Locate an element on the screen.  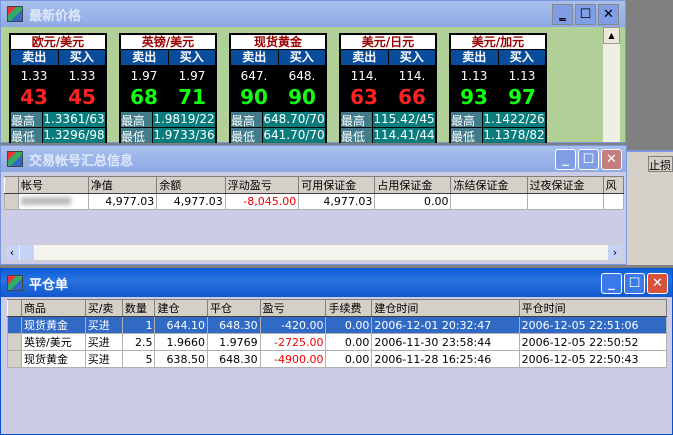
buy-price-pips: 45 is located at coordinates (82, 98).